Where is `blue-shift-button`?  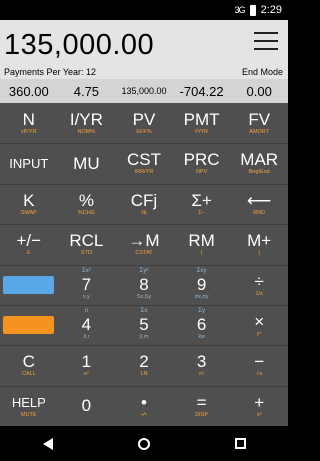
blue-shift-button is located at coordinates (29, 284).